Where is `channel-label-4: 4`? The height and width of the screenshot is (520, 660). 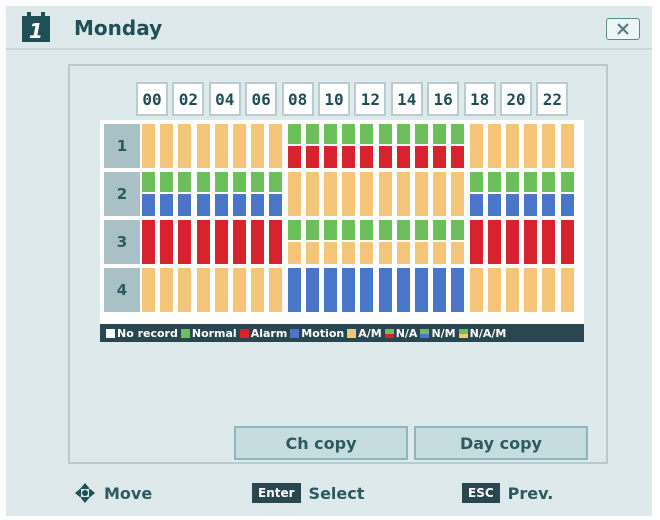 channel-label-4: 4 is located at coordinates (122, 290).